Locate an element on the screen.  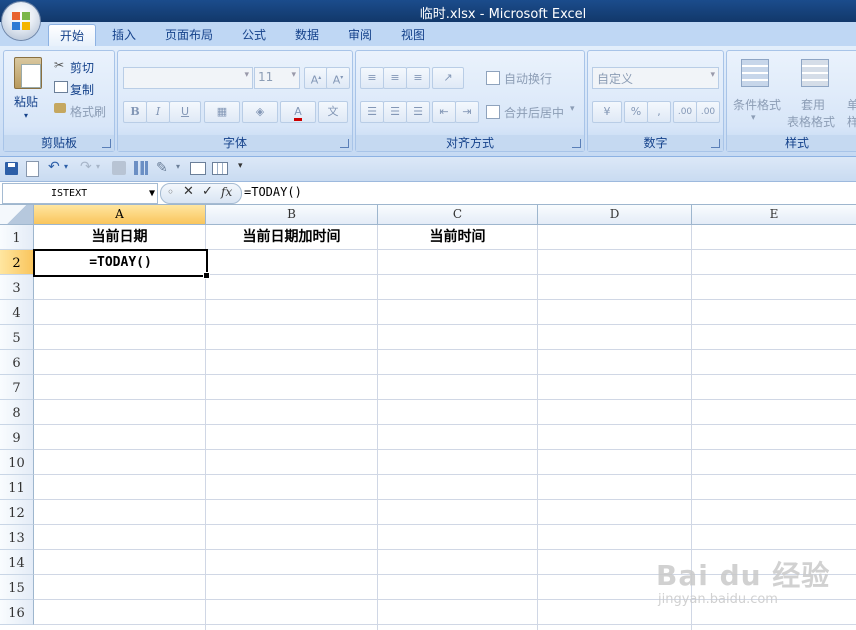
italic-button: I is located at coordinates (158, 112).